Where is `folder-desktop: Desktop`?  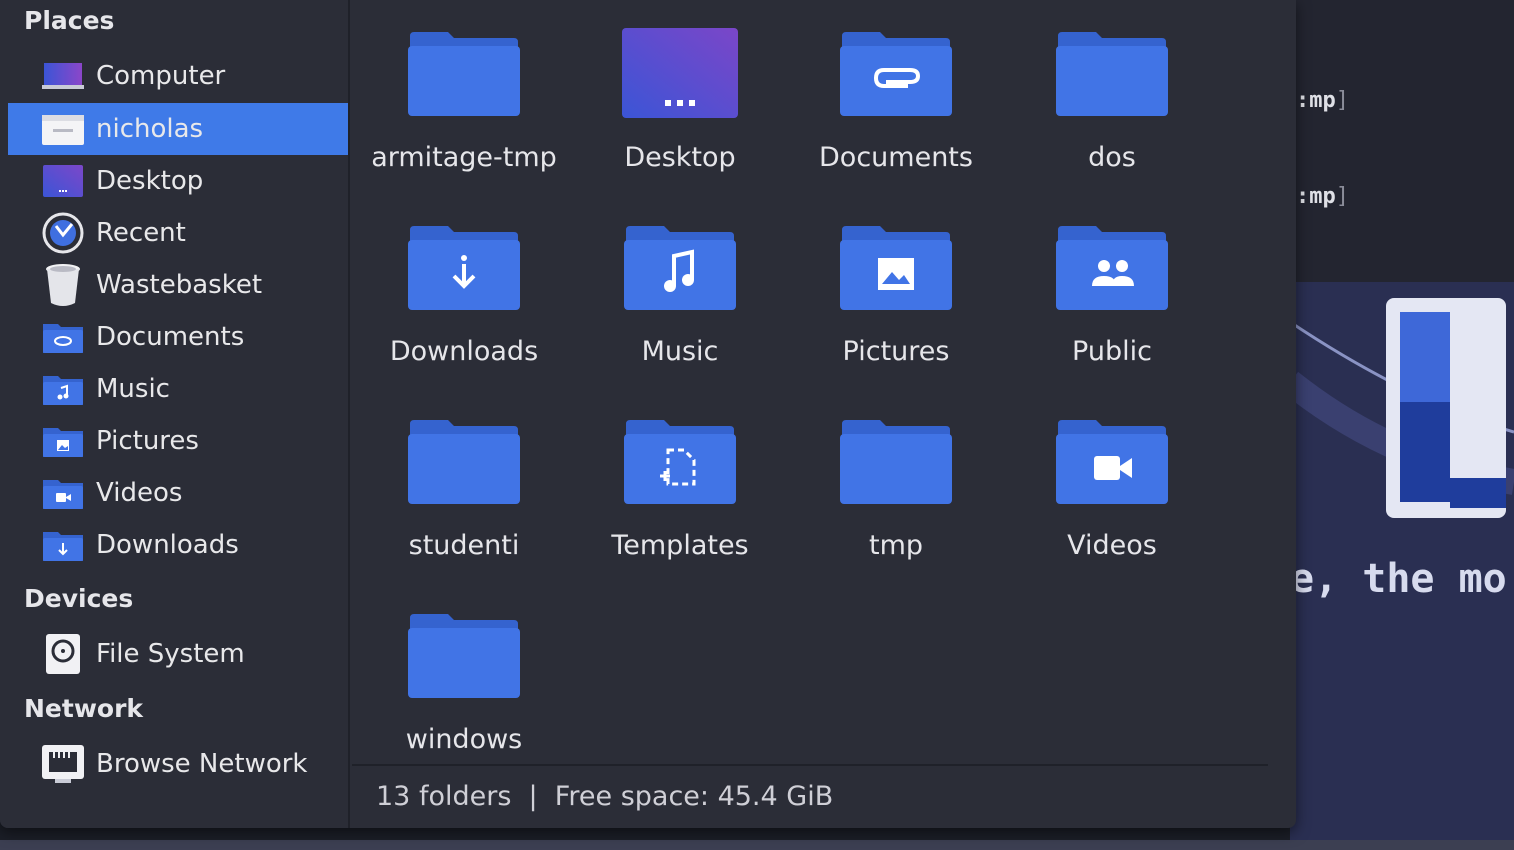
folder-desktop: Desktop is located at coordinates (680, 95).